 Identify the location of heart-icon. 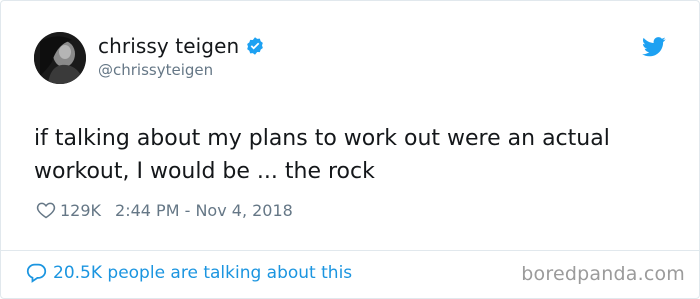
(46, 210).